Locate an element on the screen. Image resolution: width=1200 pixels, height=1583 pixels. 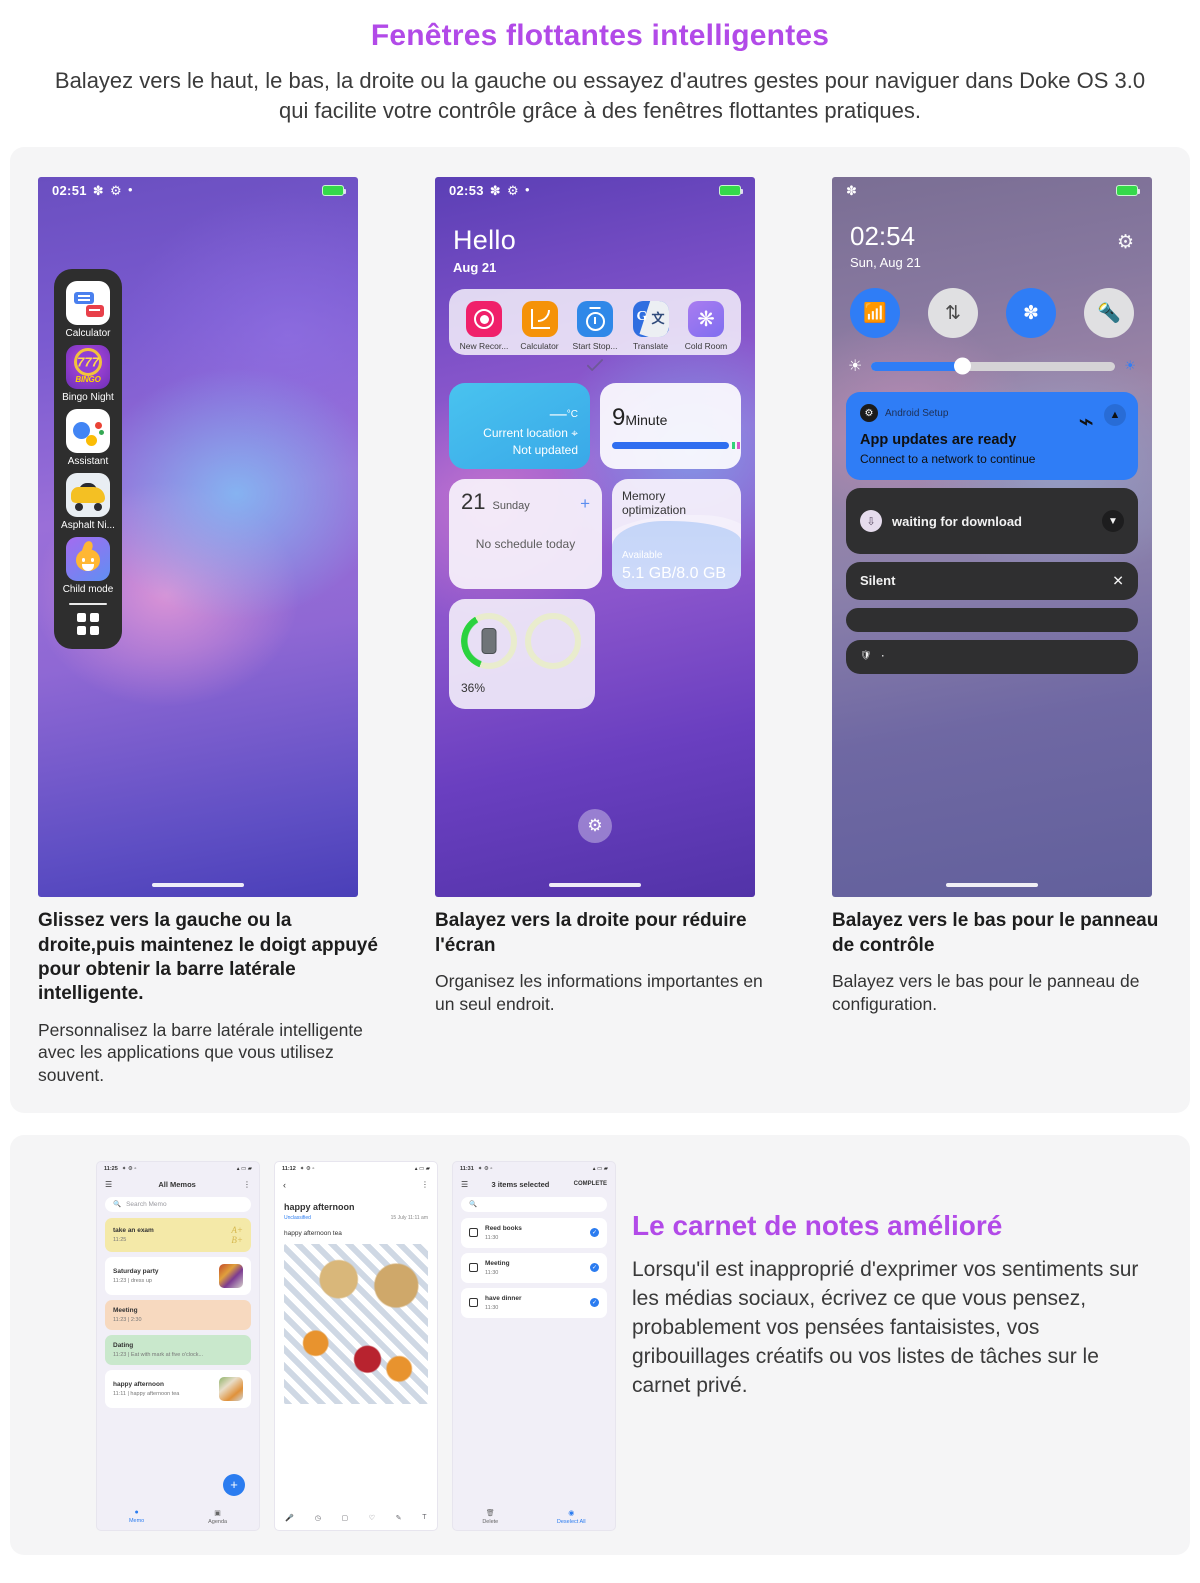
text-icon: T is located at coordinates (424, 1517).